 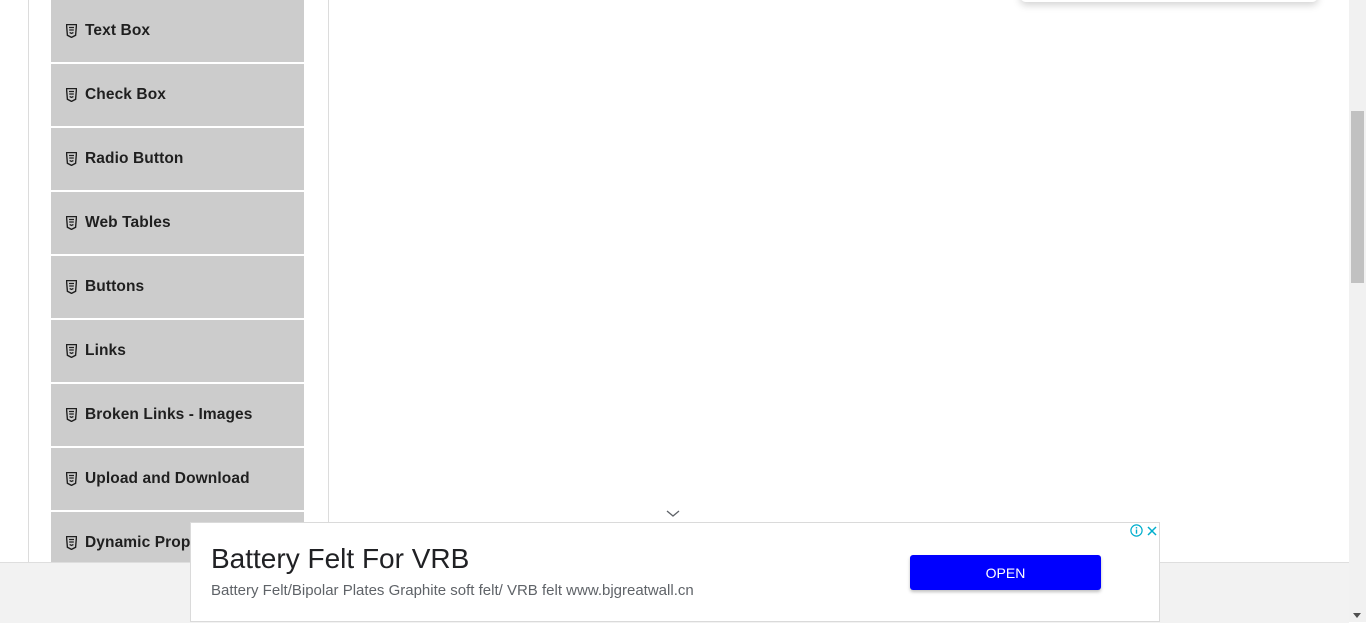 I want to click on scrollbar-thumb, so click(x=1357, y=197).